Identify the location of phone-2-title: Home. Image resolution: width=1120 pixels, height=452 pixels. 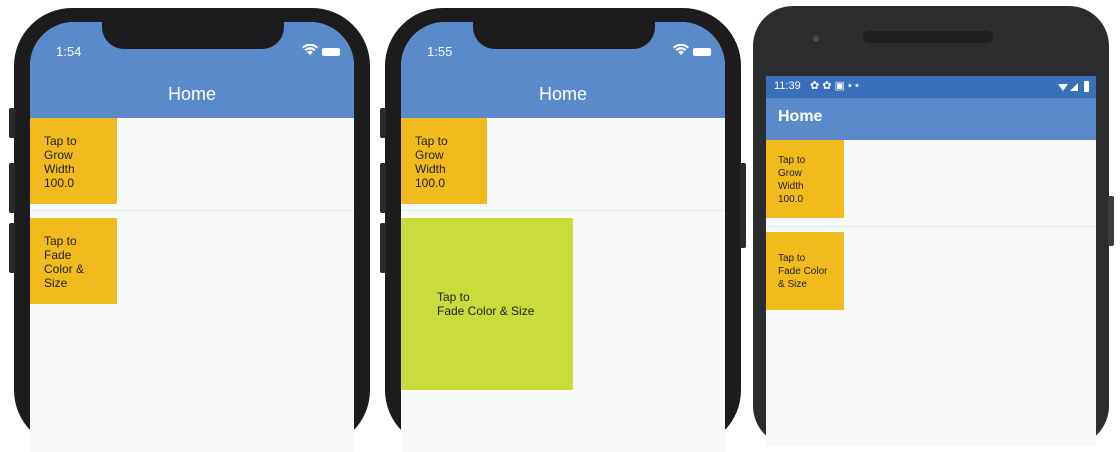
(562, 94).